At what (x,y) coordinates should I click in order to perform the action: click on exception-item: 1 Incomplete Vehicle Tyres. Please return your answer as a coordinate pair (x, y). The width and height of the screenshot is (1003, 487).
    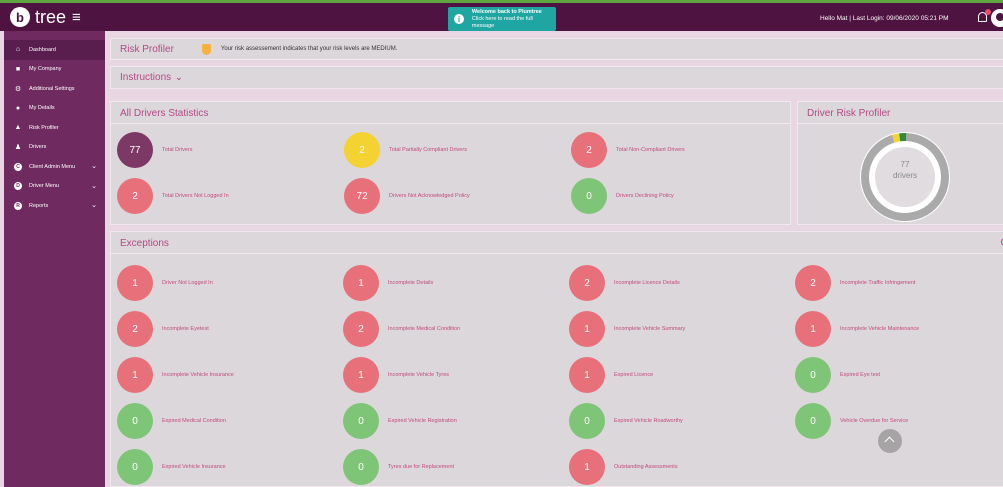
    Looking at the image, I should click on (396, 375).